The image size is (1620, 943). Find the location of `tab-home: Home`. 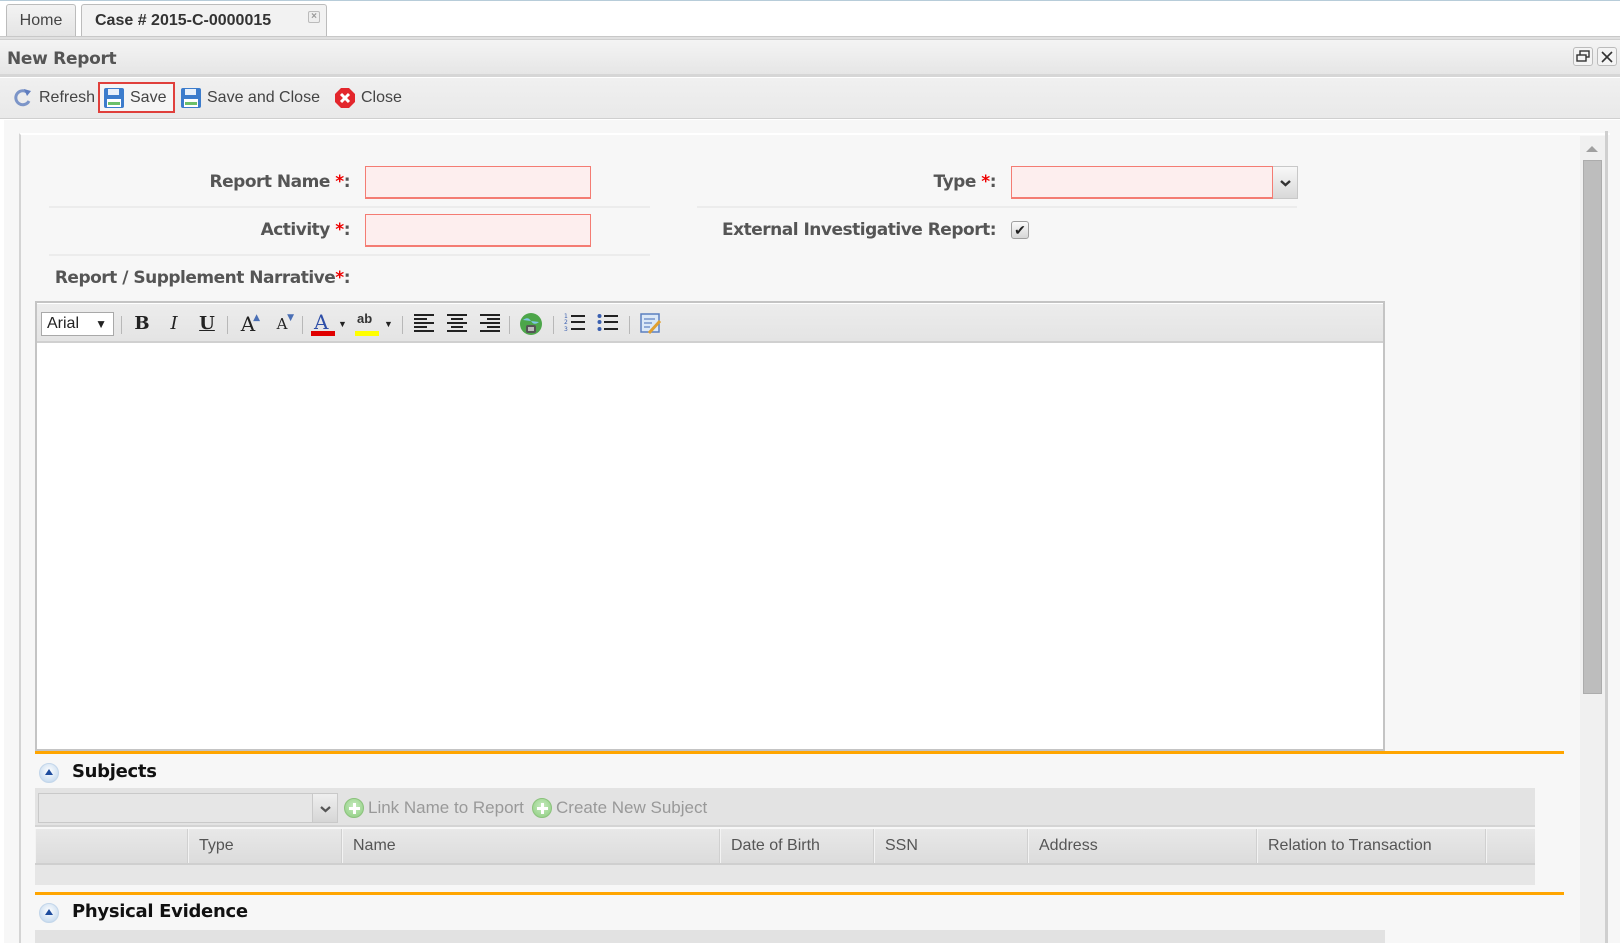

tab-home: Home is located at coordinates (41, 20).